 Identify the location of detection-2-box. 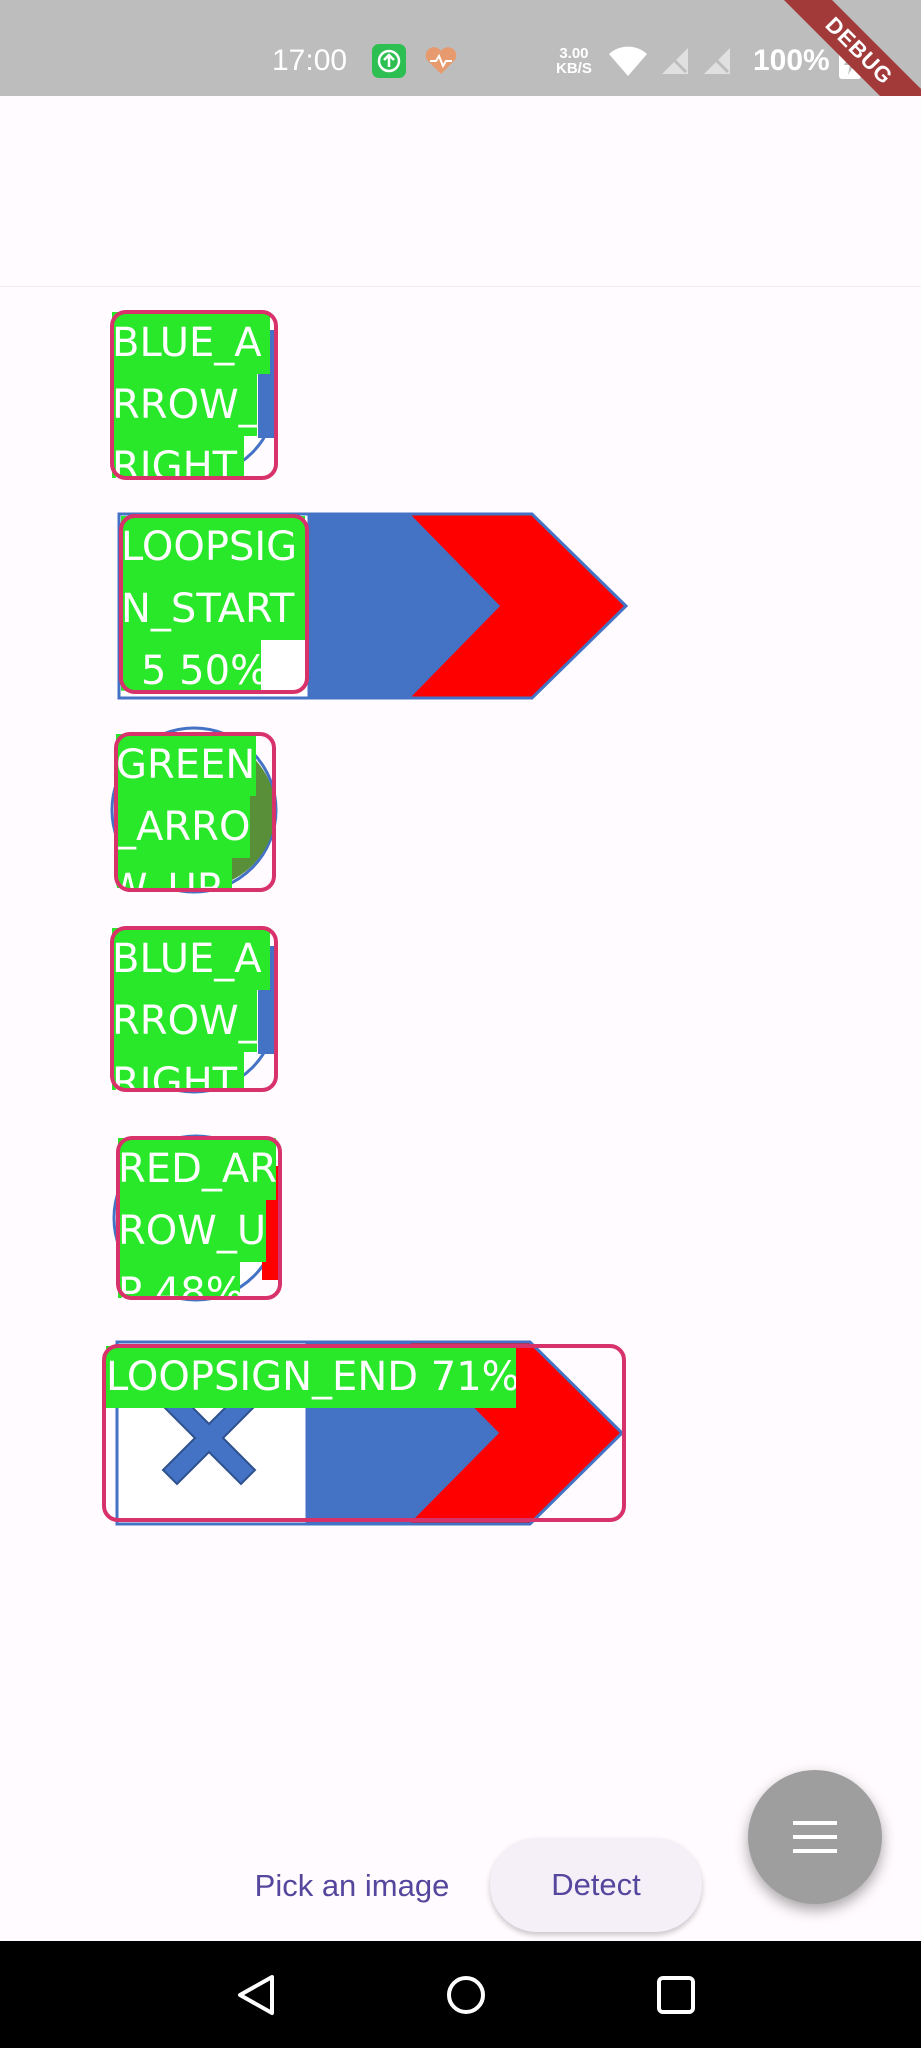
(214, 604).